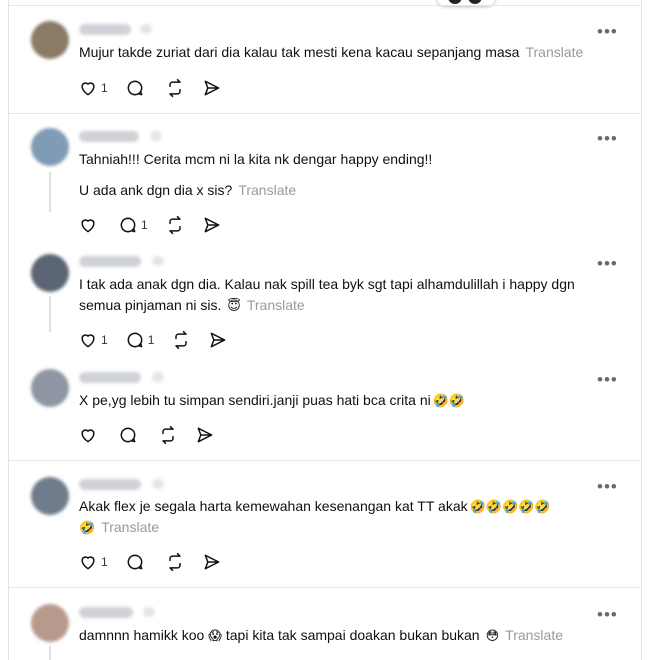 The height and width of the screenshot is (660, 650). Describe the element at coordinates (87, 527) in the screenshot. I see `emoji: 🤣` at that location.